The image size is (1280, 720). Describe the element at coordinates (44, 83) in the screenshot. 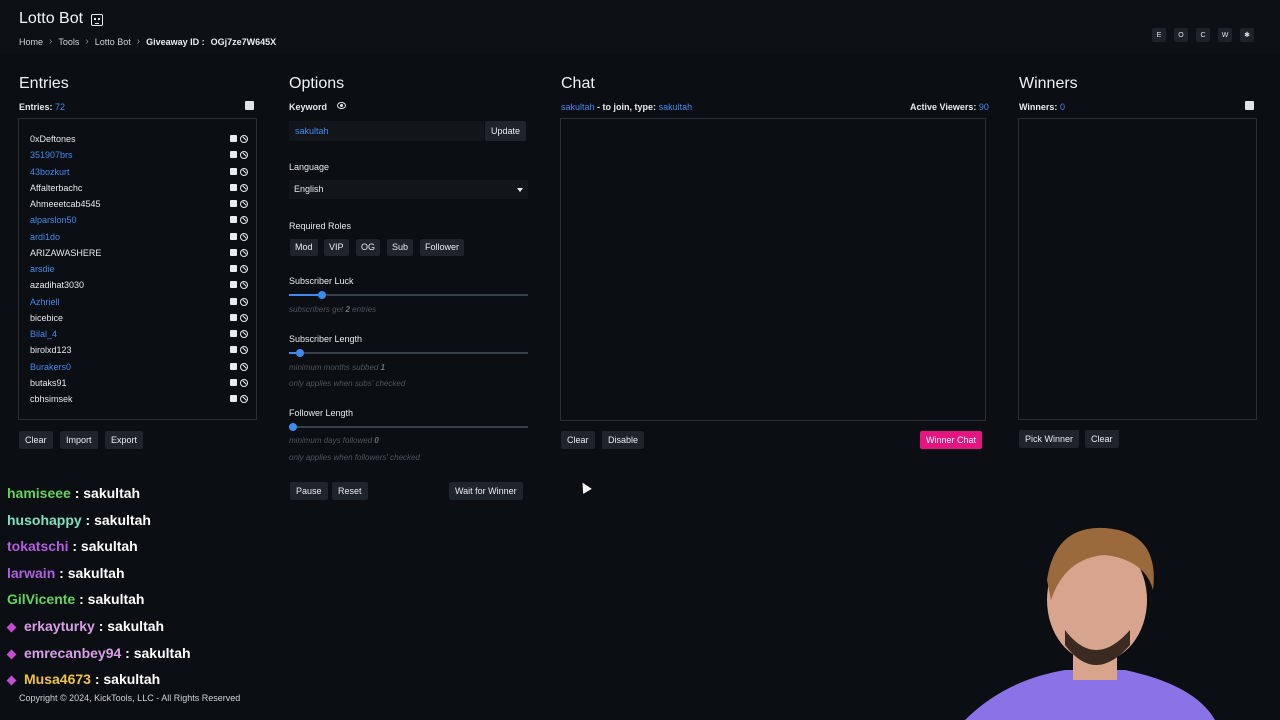

I see `entries-title: Entries` at that location.